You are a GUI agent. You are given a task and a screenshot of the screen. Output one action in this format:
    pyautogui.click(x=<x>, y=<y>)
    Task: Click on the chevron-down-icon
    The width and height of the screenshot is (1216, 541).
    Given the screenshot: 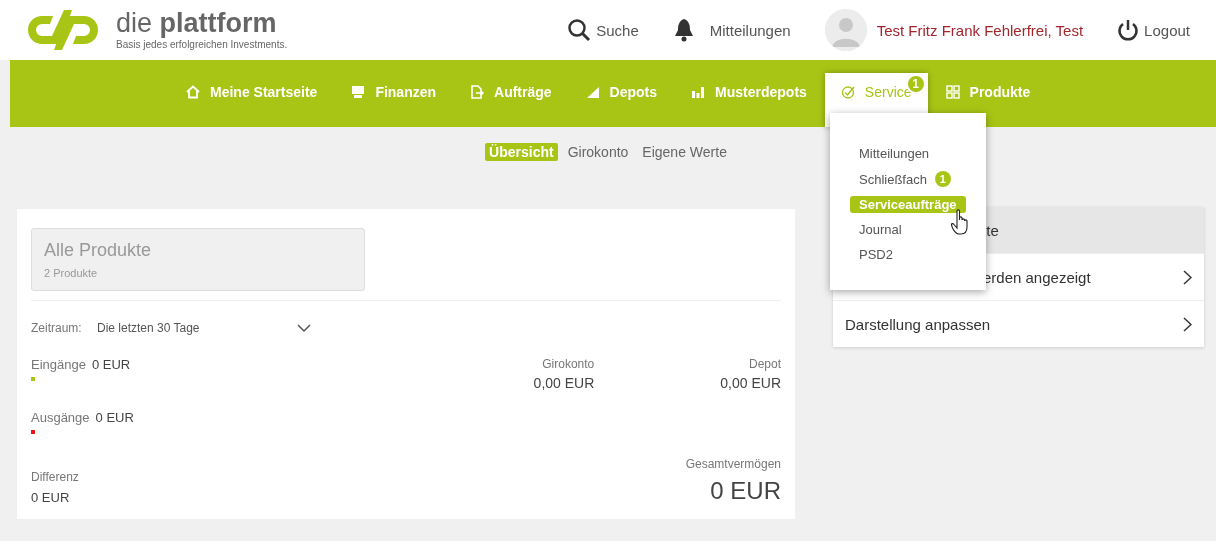 What is the action you would take?
    pyautogui.click(x=304, y=328)
    